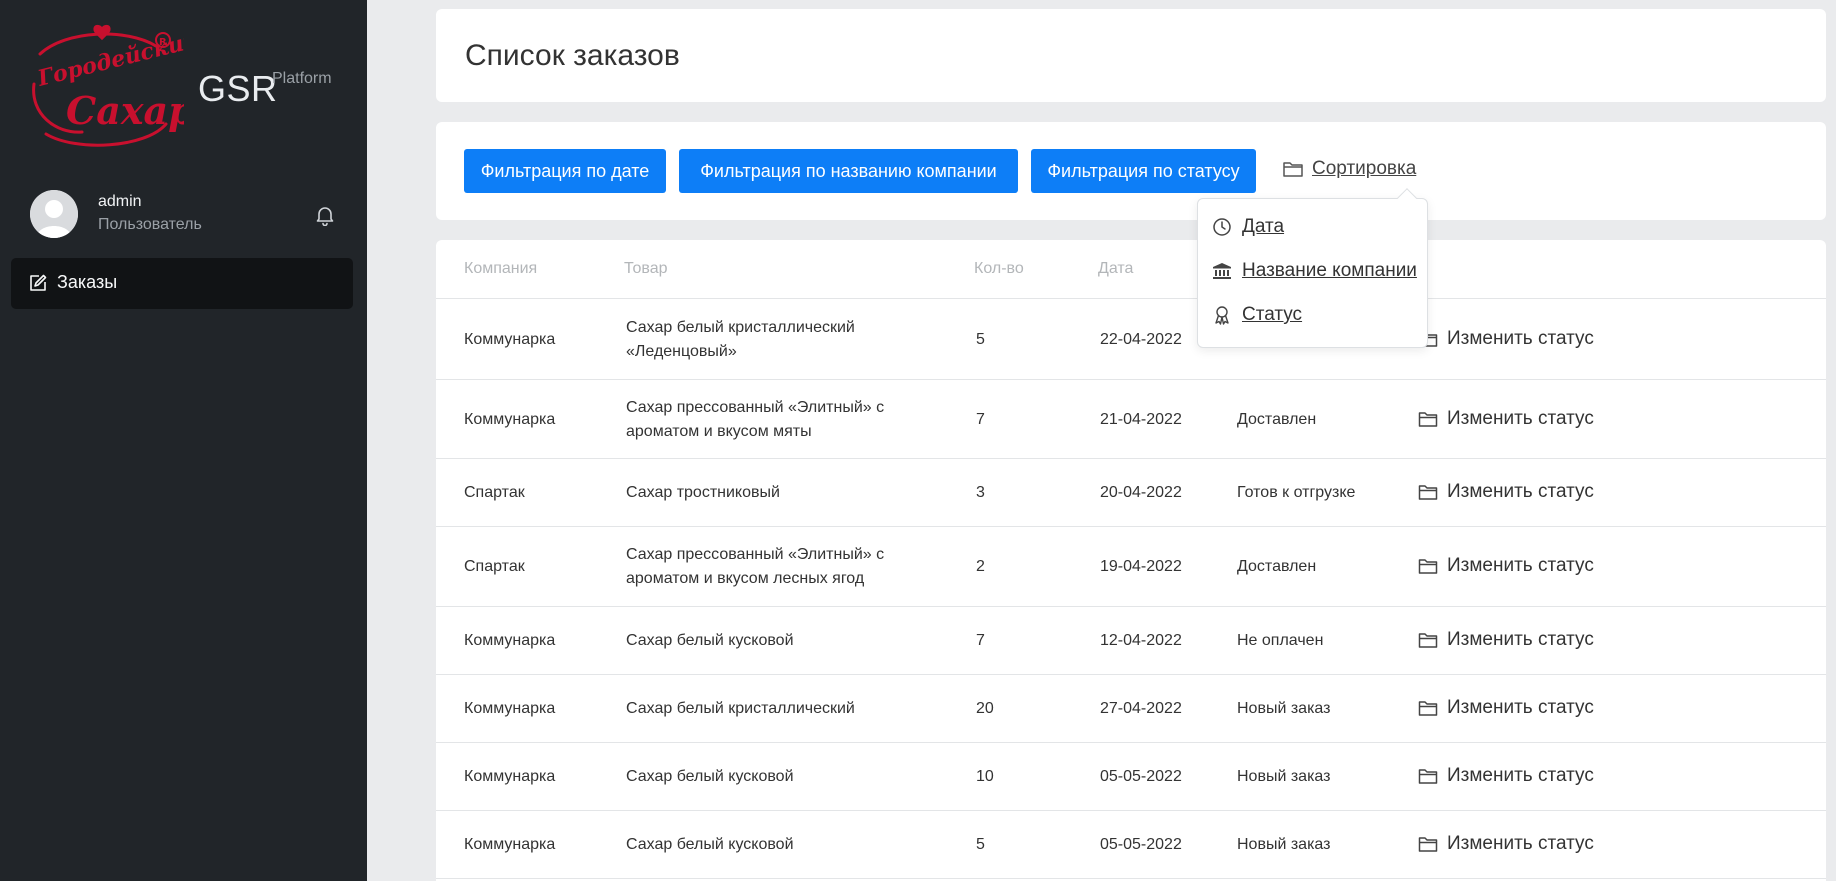  Describe the element at coordinates (985, 708) in the screenshot. I see `cell-qty: 20` at that location.